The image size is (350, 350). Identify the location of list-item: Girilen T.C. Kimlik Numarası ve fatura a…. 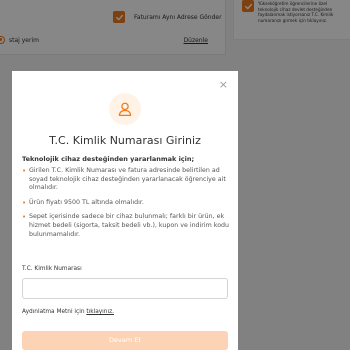
(127, 180).